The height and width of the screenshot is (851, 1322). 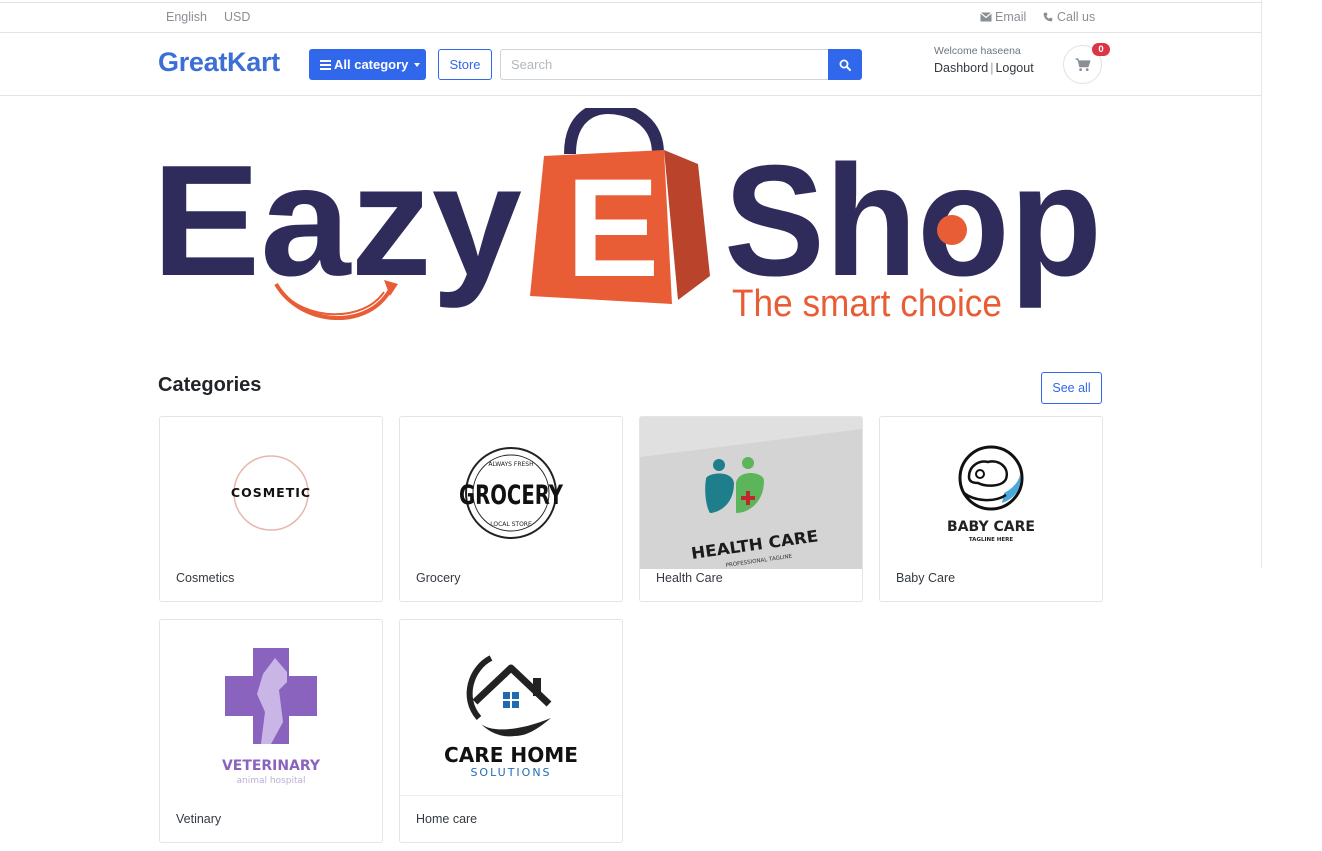 I want to click on banner-tagline: The smart choice, so click(x=867, y=304).